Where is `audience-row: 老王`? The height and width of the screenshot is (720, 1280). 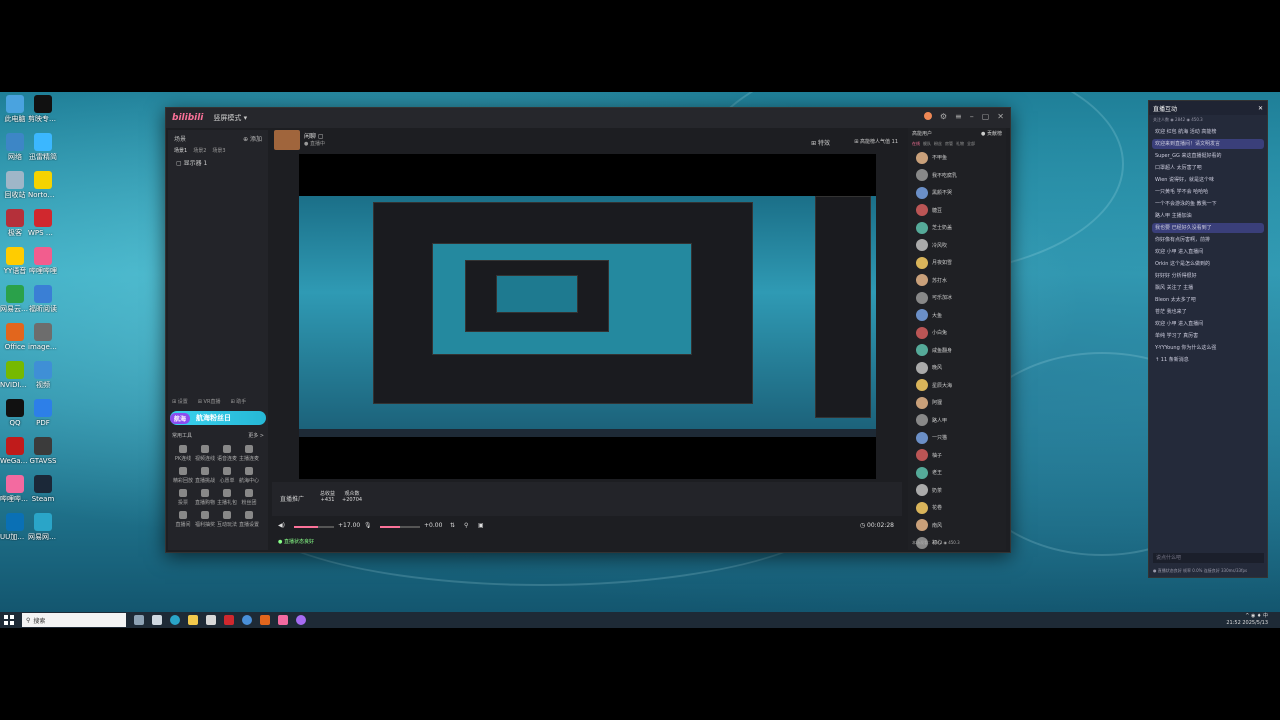 audience-row: 老王 is located at coordinates (957, 473).